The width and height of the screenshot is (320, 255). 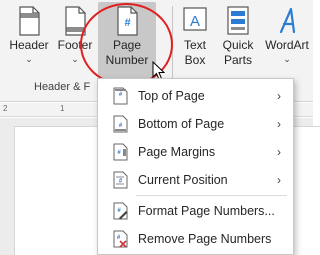 What do you see at coordinates (195, 60) in the screenshot?
I see `text-box-label-line2: Box` at bounding box center [195, 60].